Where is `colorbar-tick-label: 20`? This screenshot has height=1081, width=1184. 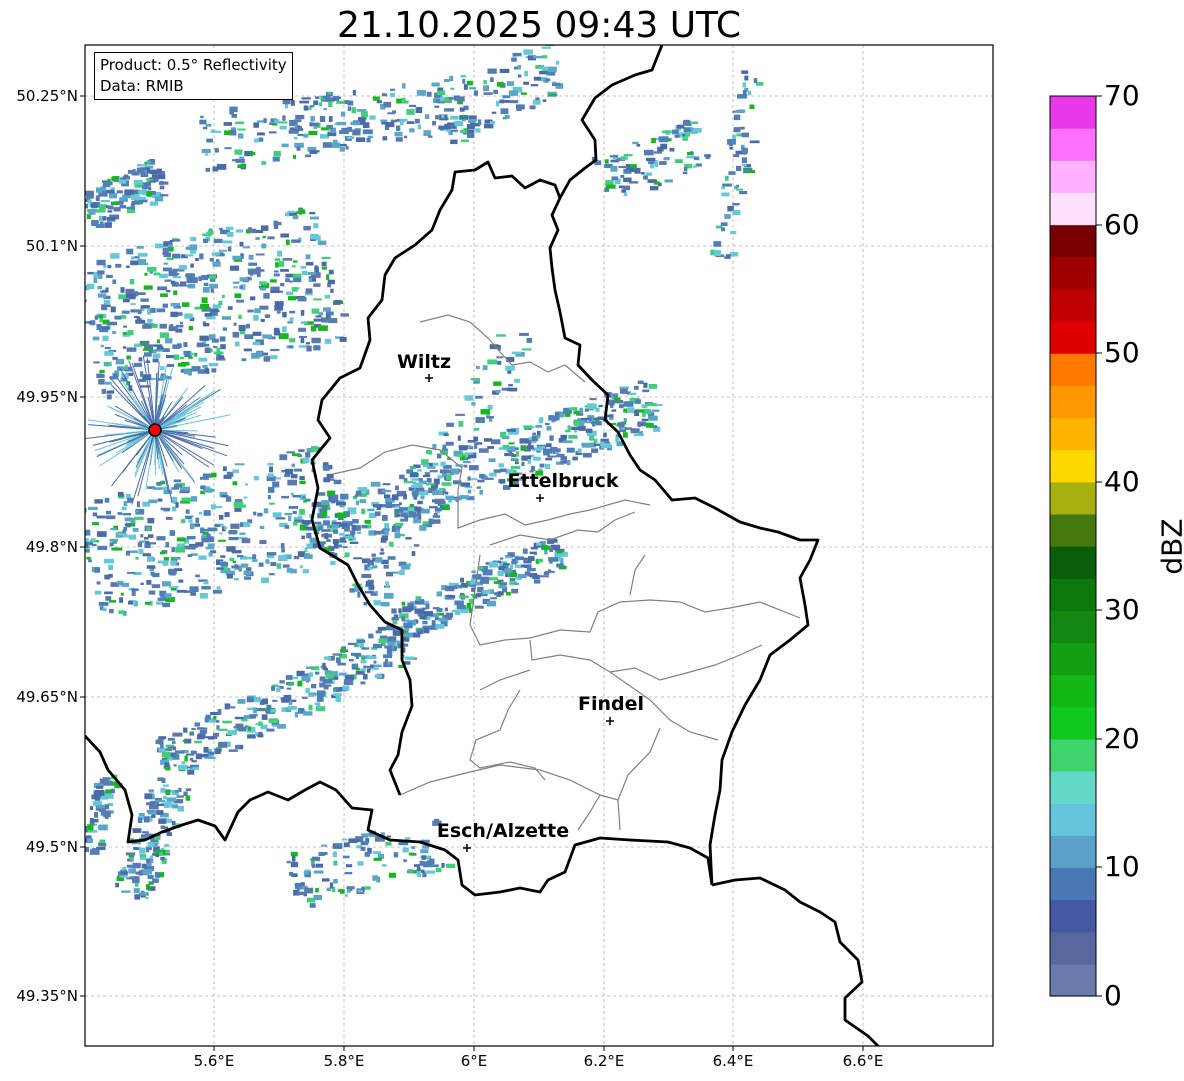 colorbar-tick-label: 20 is located at coordinates (1122, 738).